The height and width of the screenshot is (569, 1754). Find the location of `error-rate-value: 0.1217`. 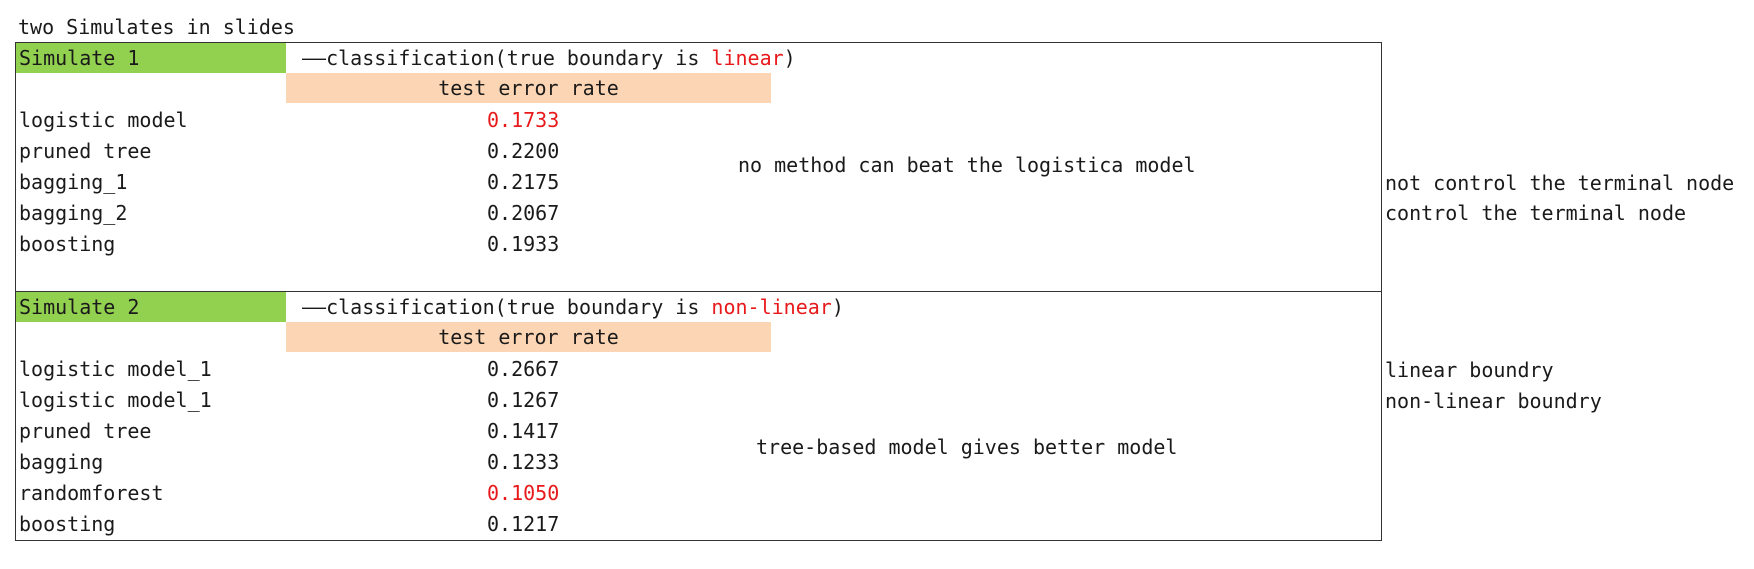

error-rate-value: 0.1217 is located at coordinates (523, 524).